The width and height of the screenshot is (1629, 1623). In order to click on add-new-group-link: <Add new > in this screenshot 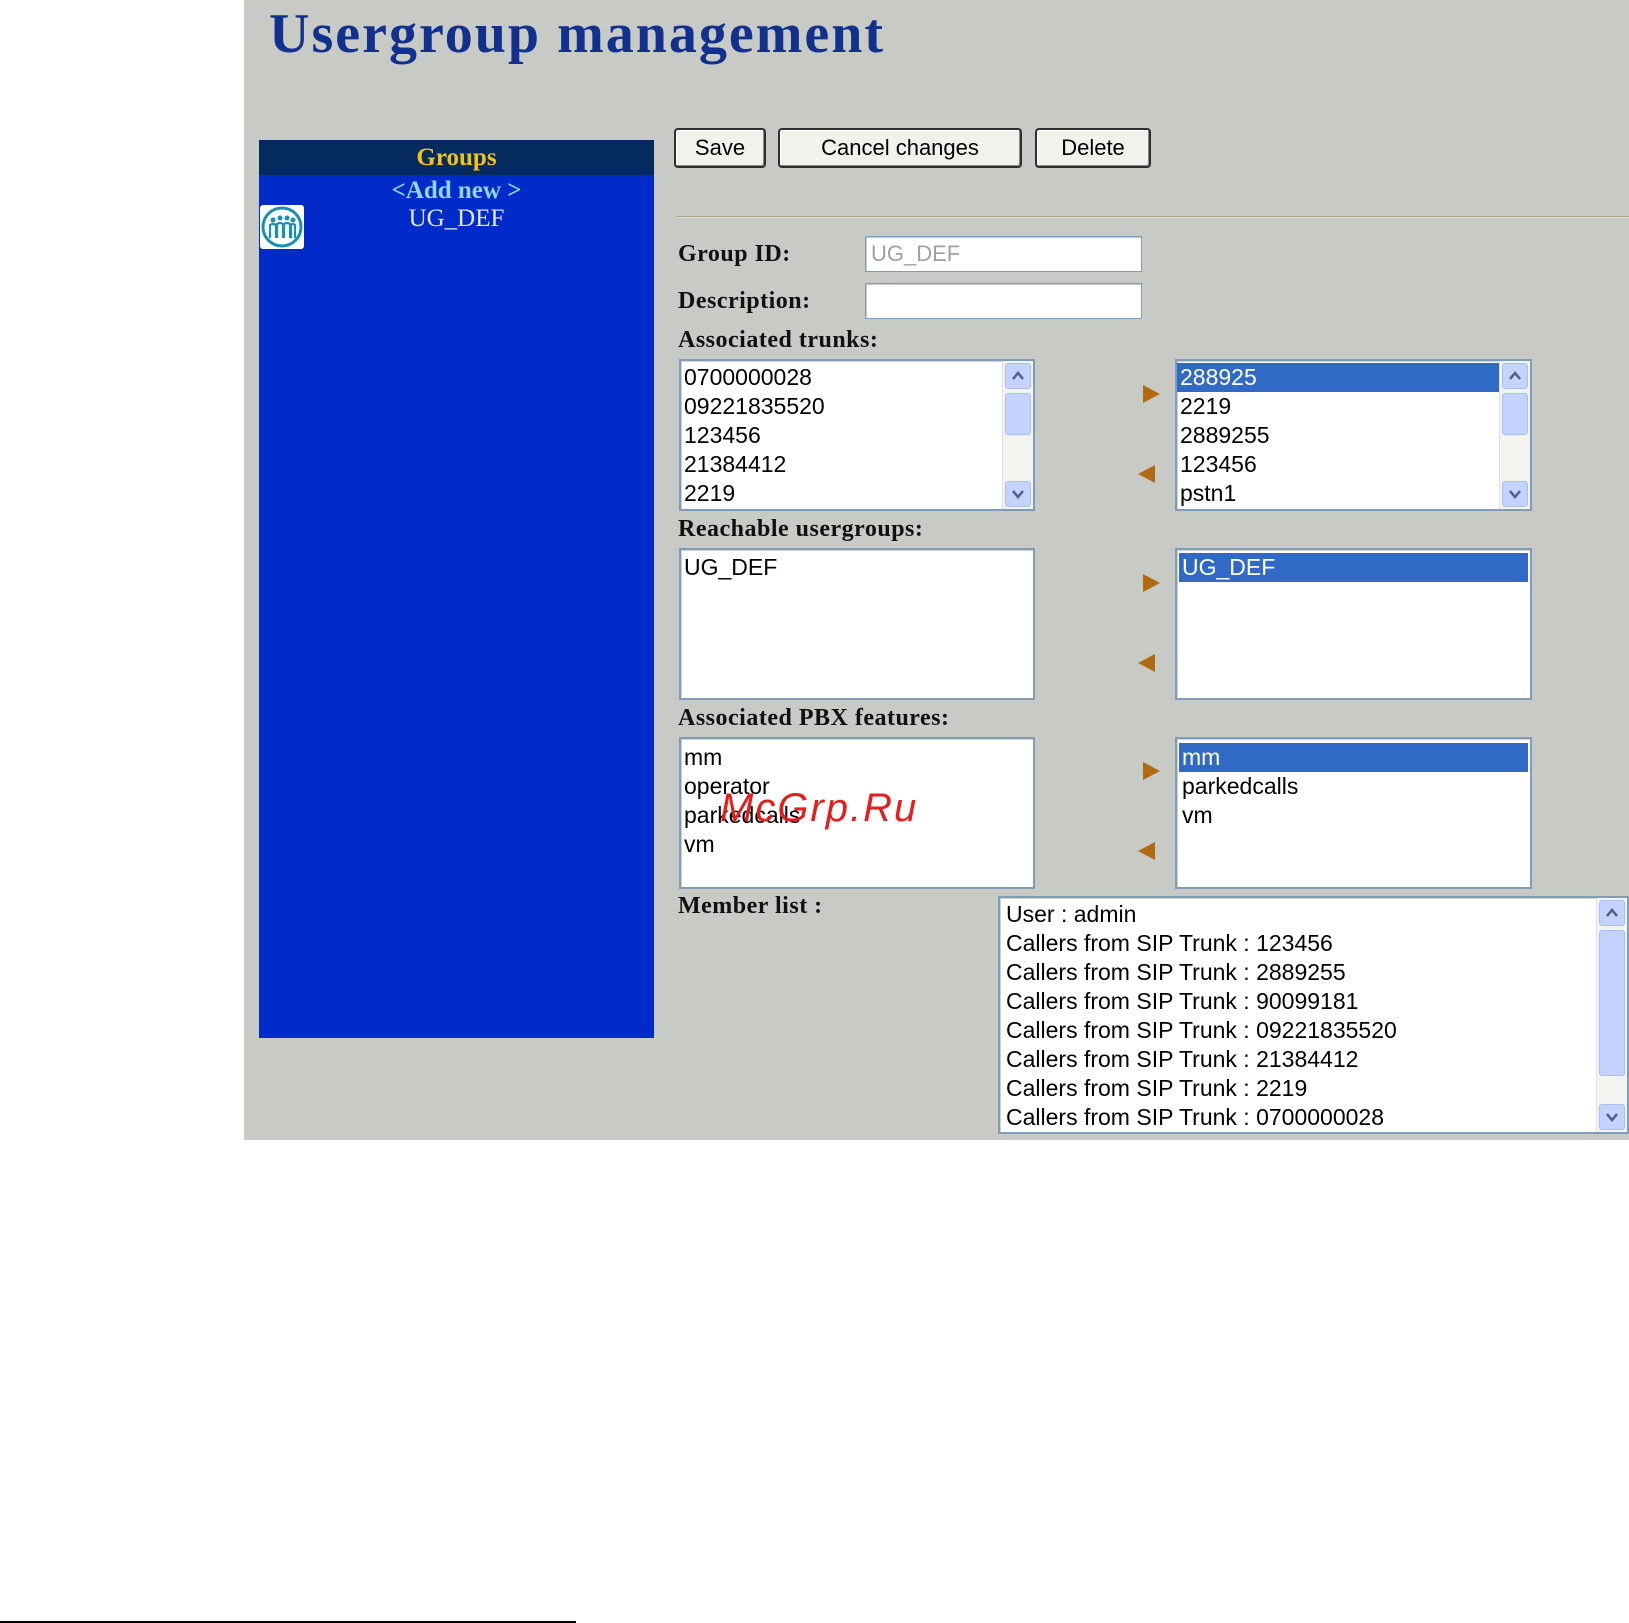, I will do `click(456, 191)`.